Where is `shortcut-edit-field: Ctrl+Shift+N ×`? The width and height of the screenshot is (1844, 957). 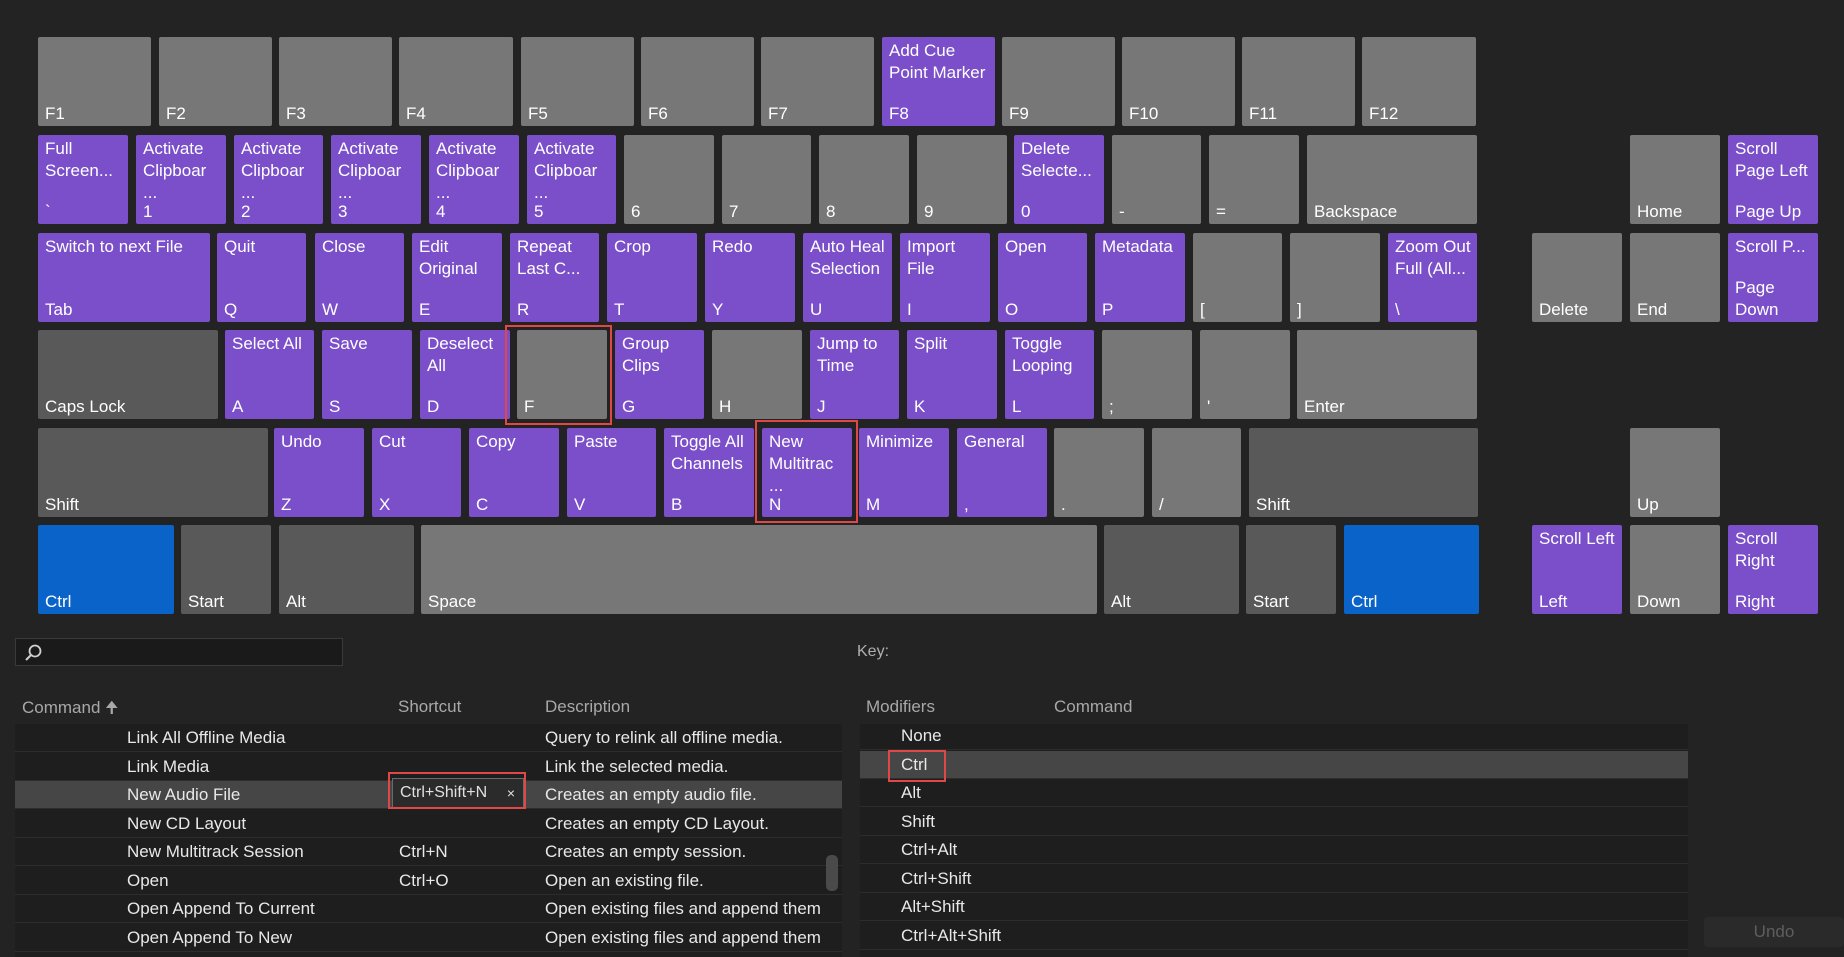 shortcut-edit-field: Ctrl+Shift+N × is located at coordinates (458, 793).